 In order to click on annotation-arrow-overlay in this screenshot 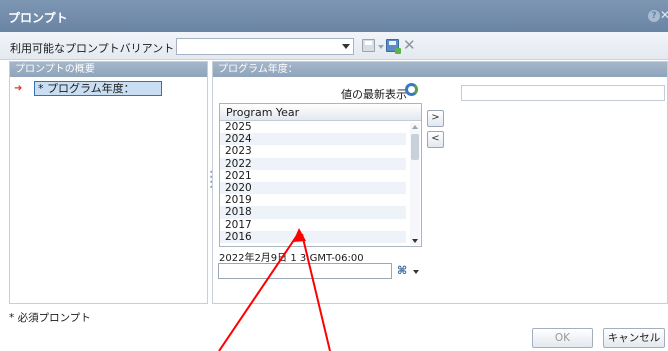, I will do `click(274, 289)`.